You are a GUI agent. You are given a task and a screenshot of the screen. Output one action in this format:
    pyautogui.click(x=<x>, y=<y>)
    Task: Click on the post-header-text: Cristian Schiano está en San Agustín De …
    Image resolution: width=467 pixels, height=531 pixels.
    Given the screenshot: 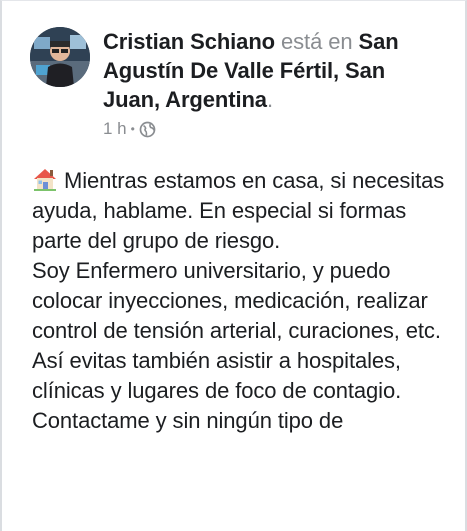 What is the action you would take?
    pyautogui.click(x=273, y=70)
    